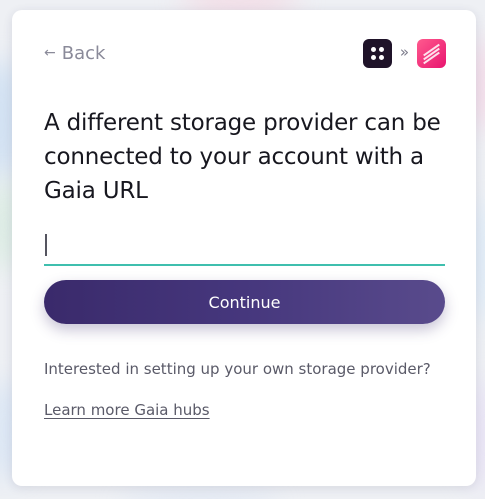  Describe the element at coordinates (46, 245) in the screenshot. I see `text-caret` at that location.